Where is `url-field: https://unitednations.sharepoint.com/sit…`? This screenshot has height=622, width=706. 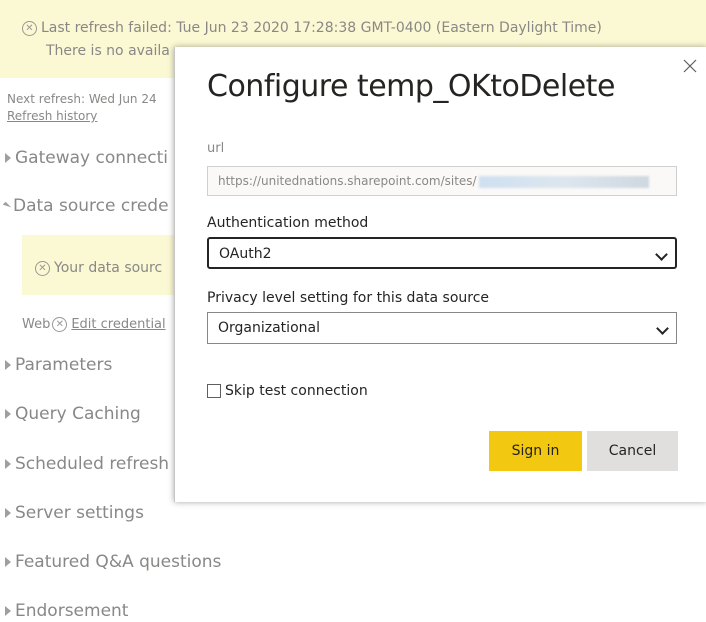
url-field: https://unitednations.sharepoint.com/sit… is located at coordinates (442, 181).